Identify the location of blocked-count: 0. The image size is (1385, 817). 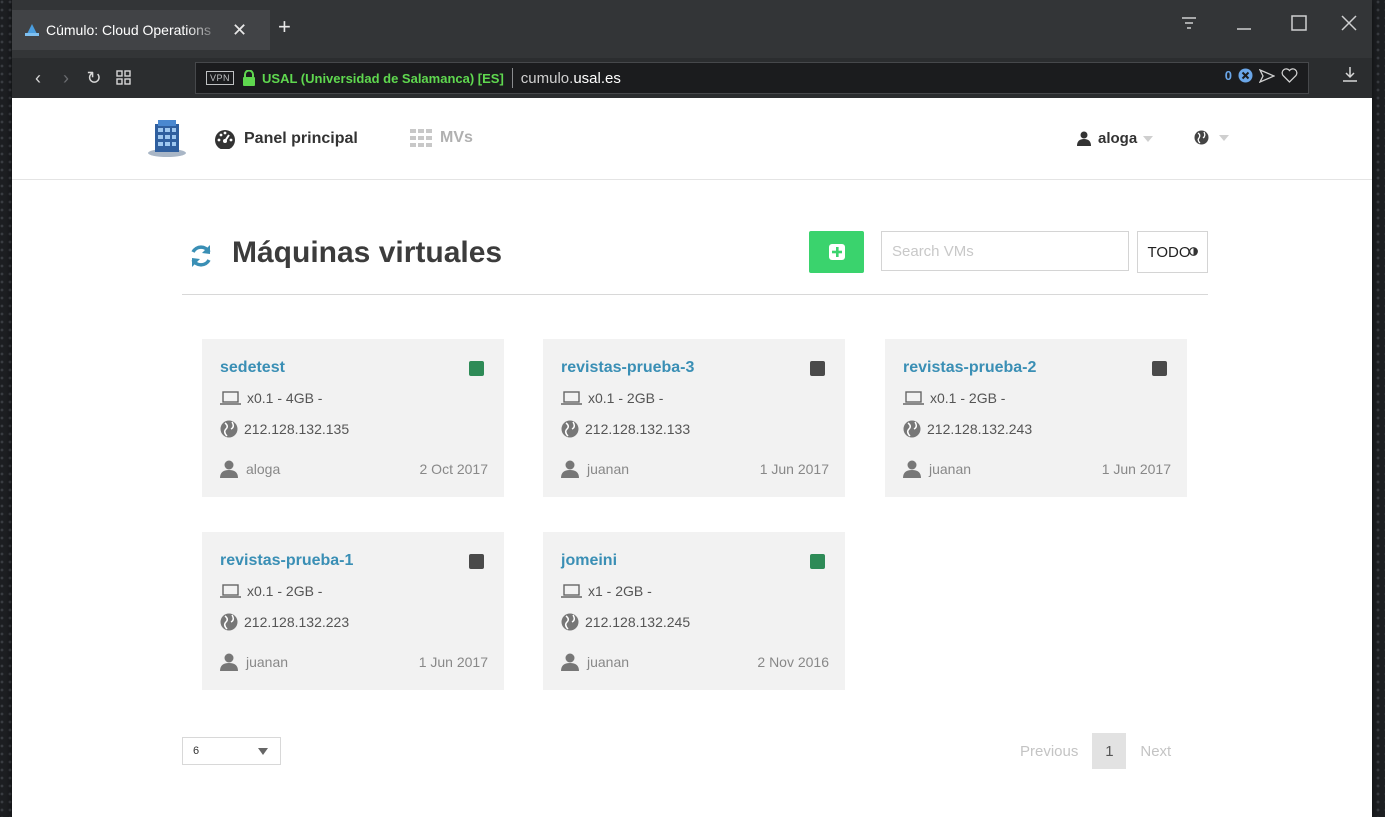
(1228, 75).